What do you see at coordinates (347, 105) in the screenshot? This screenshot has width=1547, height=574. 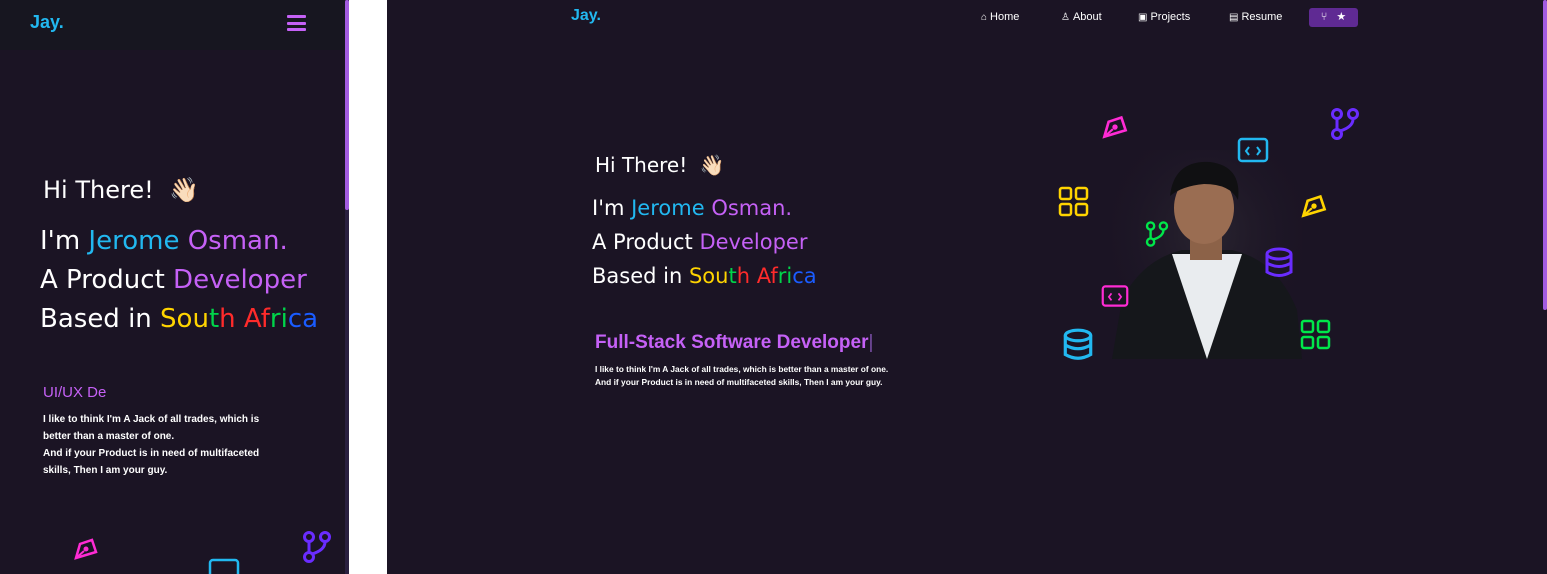 I see `mobile-scrollbar-thumb` at bounding box center [347, 105].